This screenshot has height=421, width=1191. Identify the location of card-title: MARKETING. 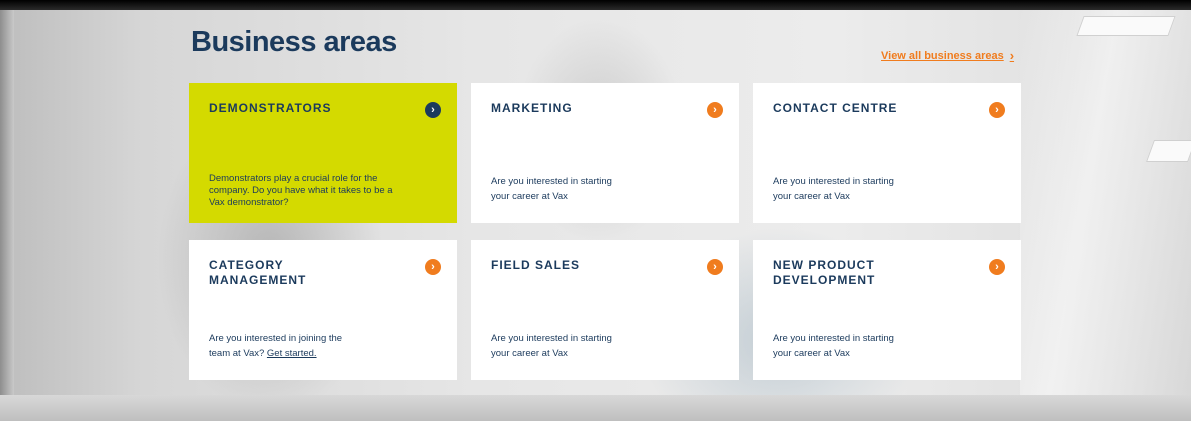
(532, 108).